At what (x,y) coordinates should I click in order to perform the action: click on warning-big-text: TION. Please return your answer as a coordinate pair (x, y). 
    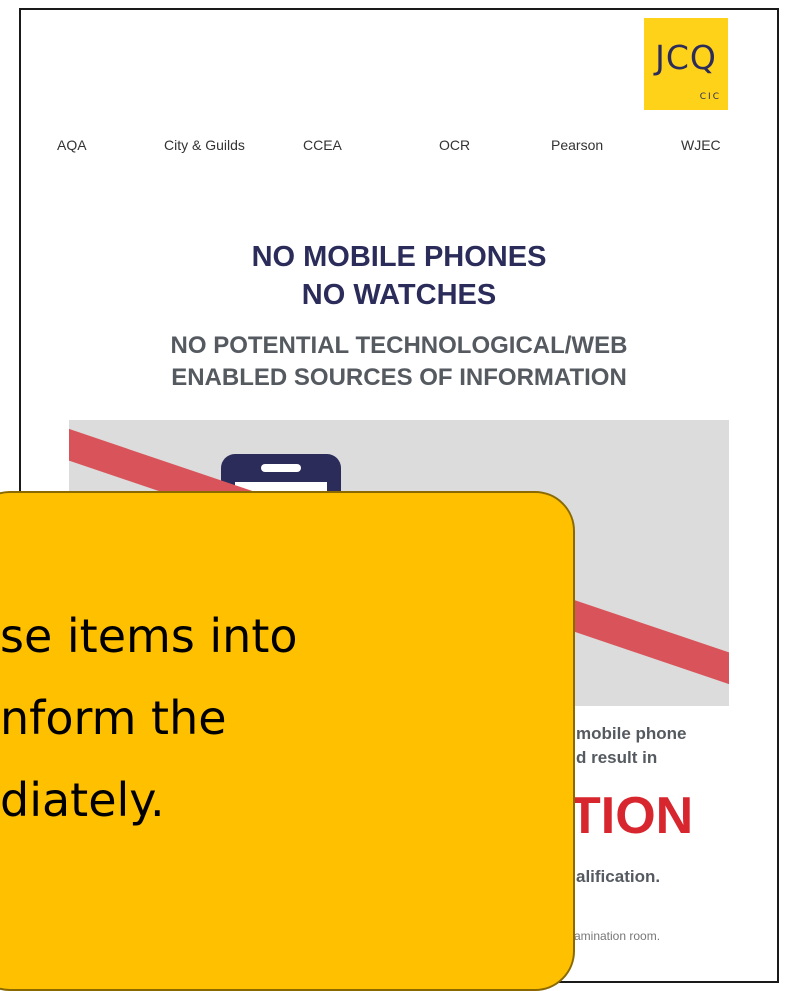
    Looking at the image, I should click on (631, 816).